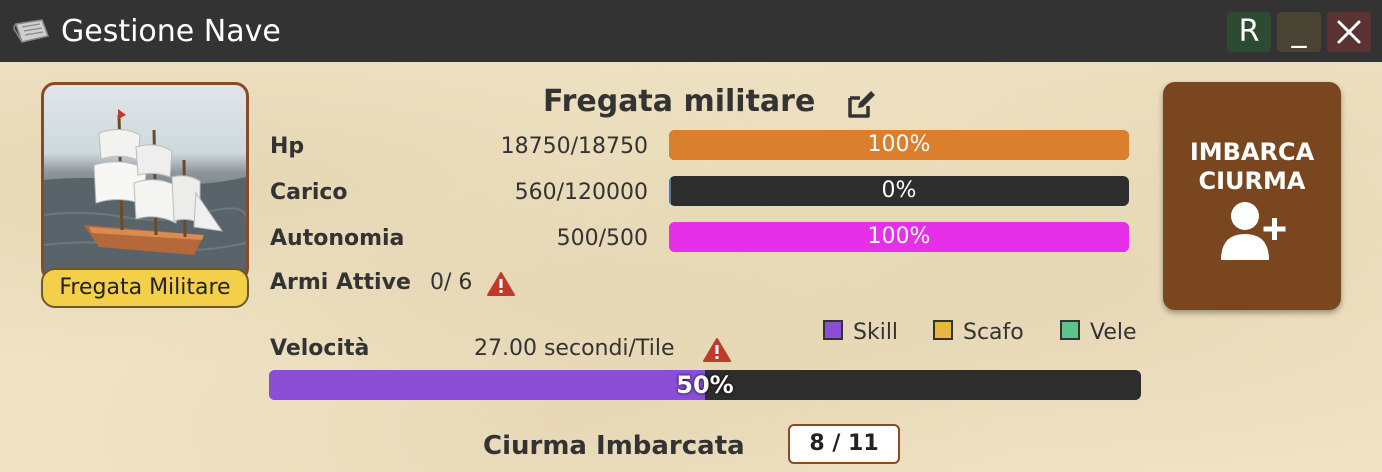 Image resolution: width=1382 pixels, height=472 pixels. I want to click on autonomia-value: 500/500, so click(602, 238).